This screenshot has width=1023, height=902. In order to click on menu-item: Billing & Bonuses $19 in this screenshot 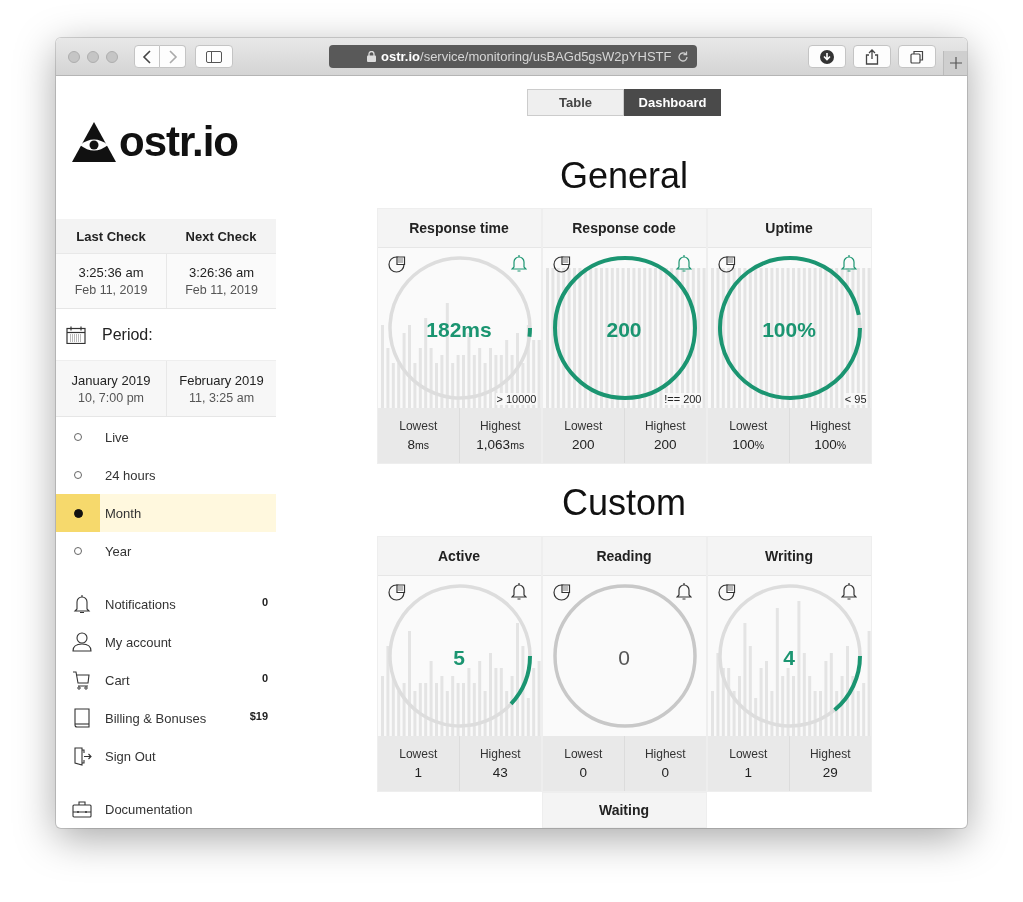, I will do `click(166, 718)`.